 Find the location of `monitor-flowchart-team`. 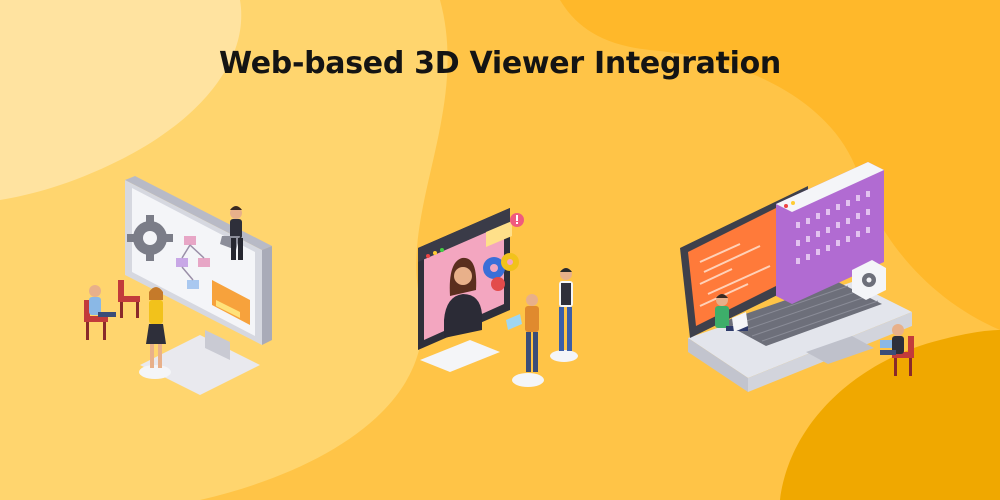

monitor-flowchart-team is located at coordinates (178, 285).